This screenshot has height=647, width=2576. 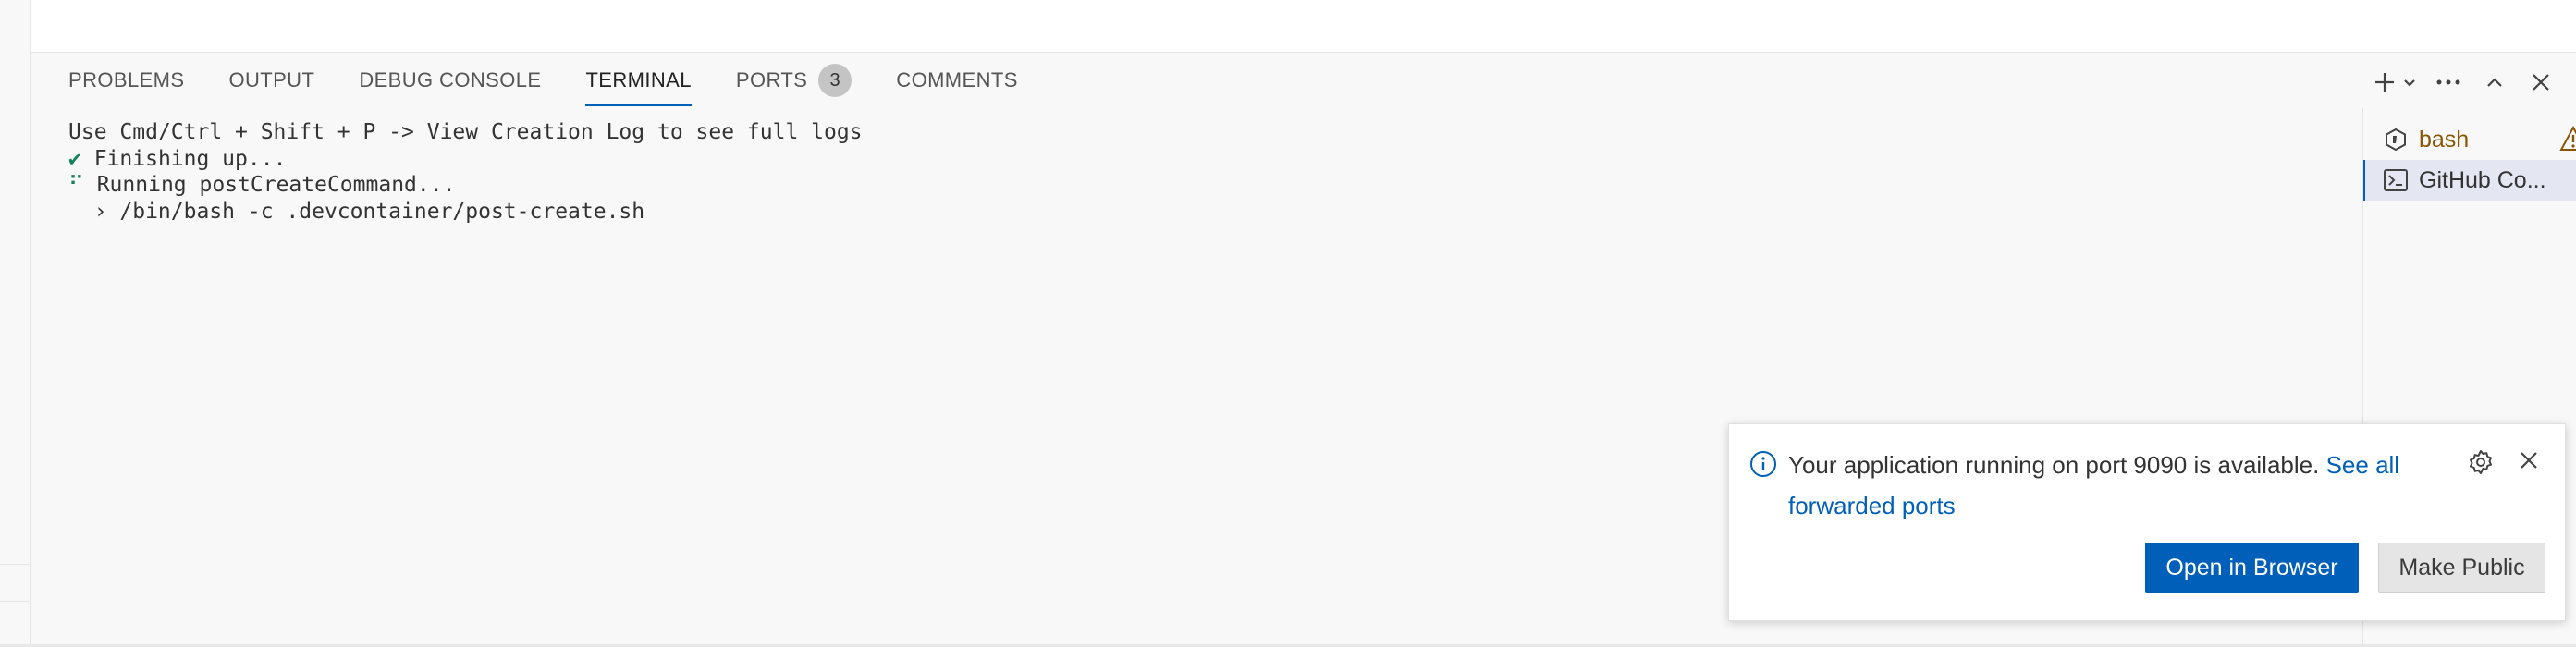 I want to click on activity-bar-edge, so click(x=15, y=323).